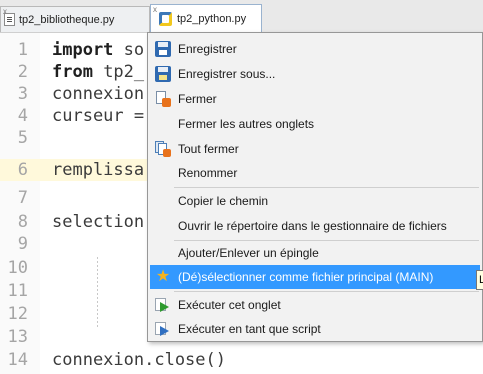  I want to click on menu-item-toggle-pin: Ajouter/Enlever un épingle, so click(315, 253).